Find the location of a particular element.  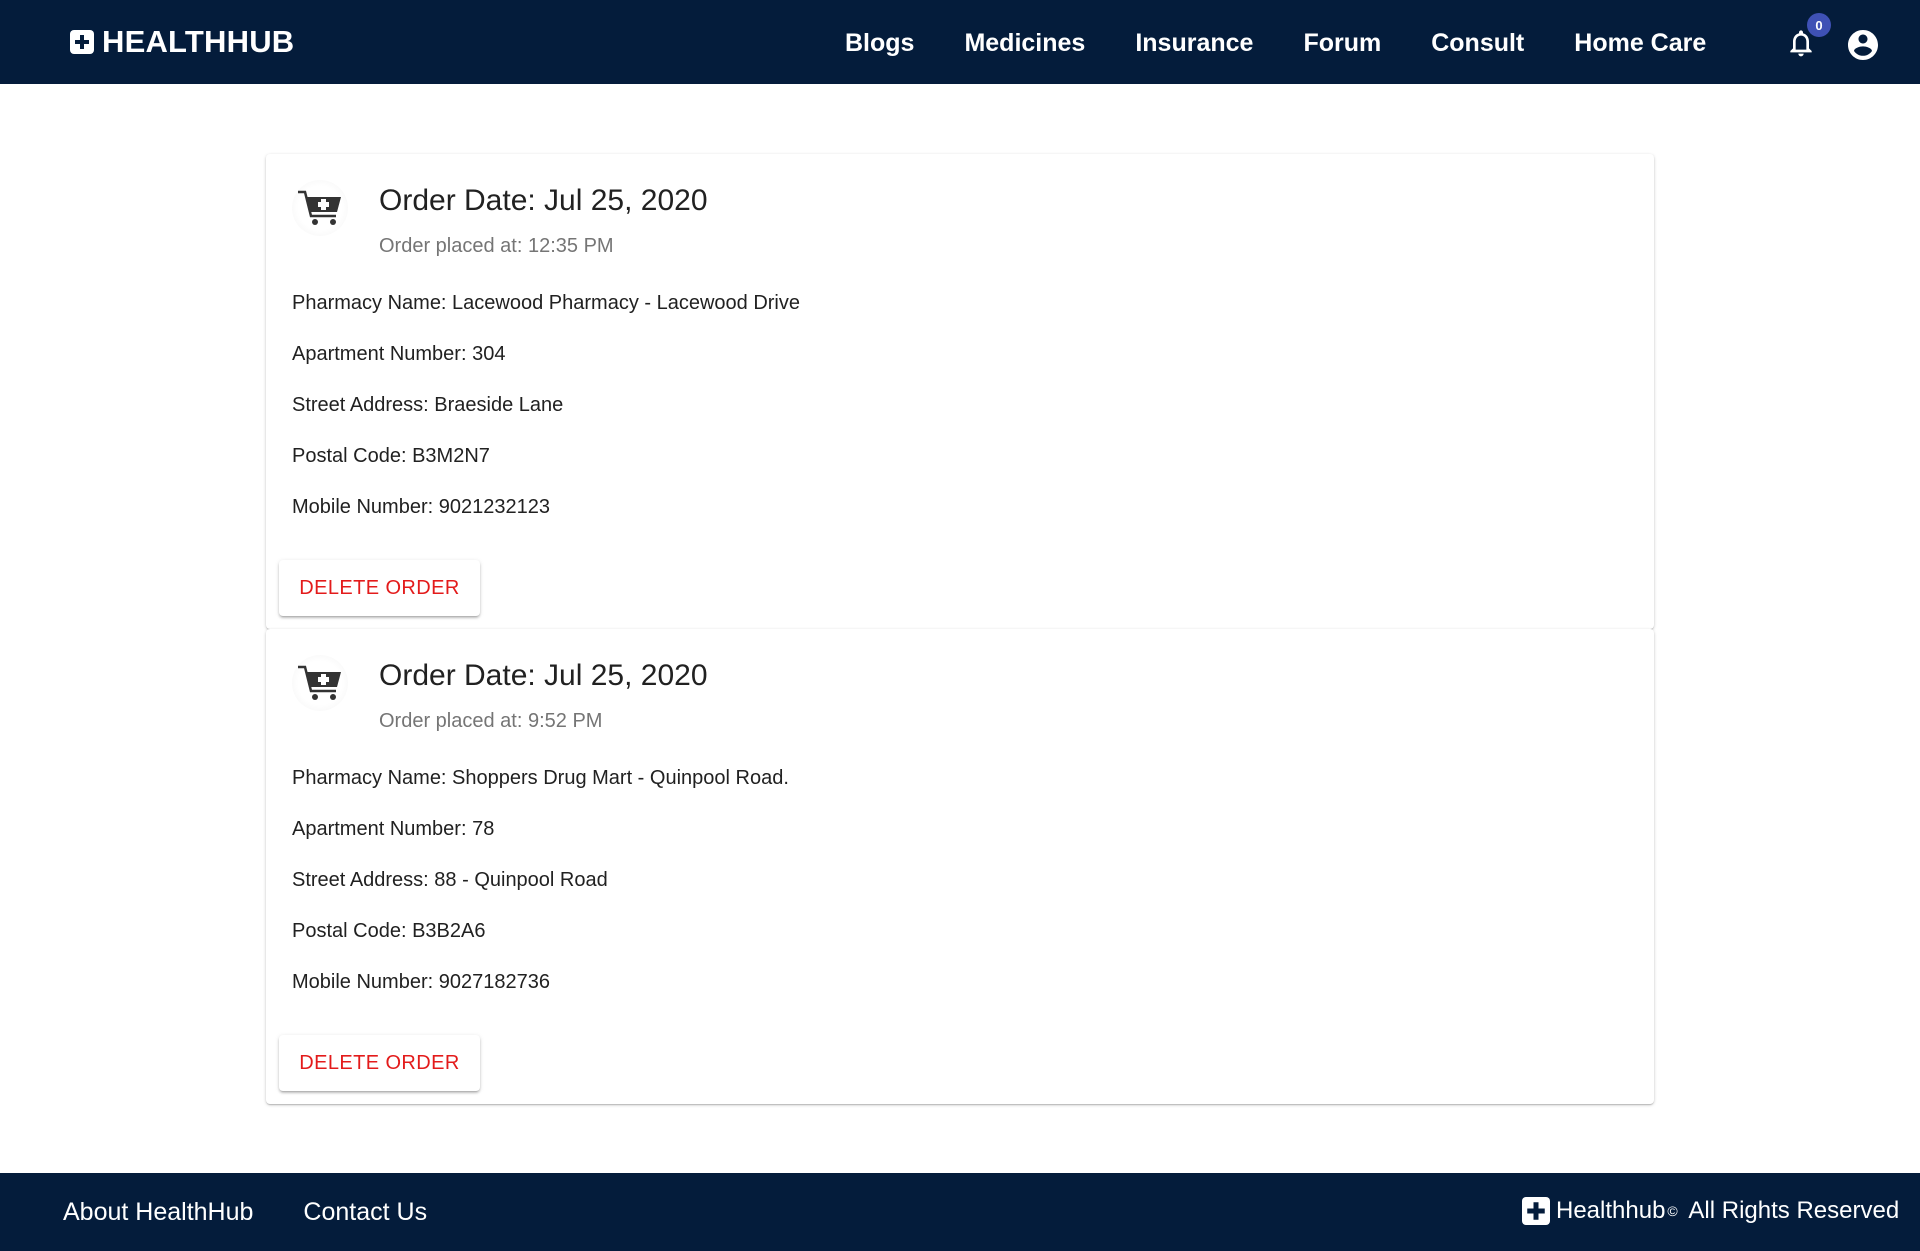

street-address: Street Address: Braeside Lane is located at coordinates (428, 405).